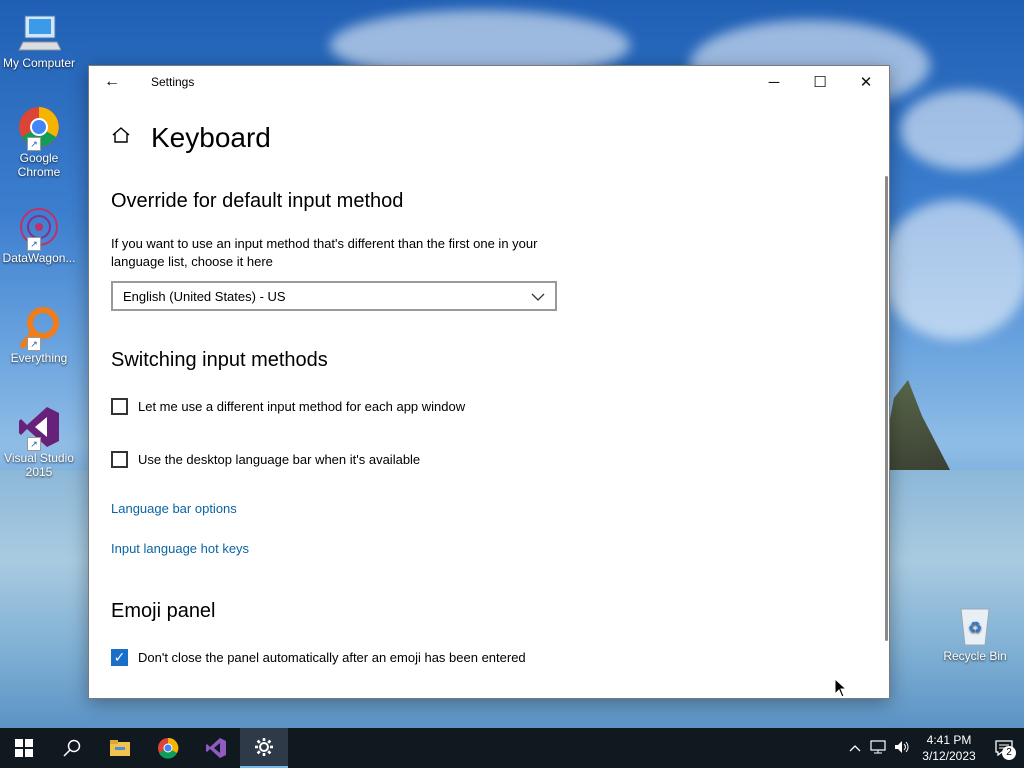 The image size is (1024, 768). I want to click on taskbar: 4:41 PM 3/12/2023 2, so click(512, 748).